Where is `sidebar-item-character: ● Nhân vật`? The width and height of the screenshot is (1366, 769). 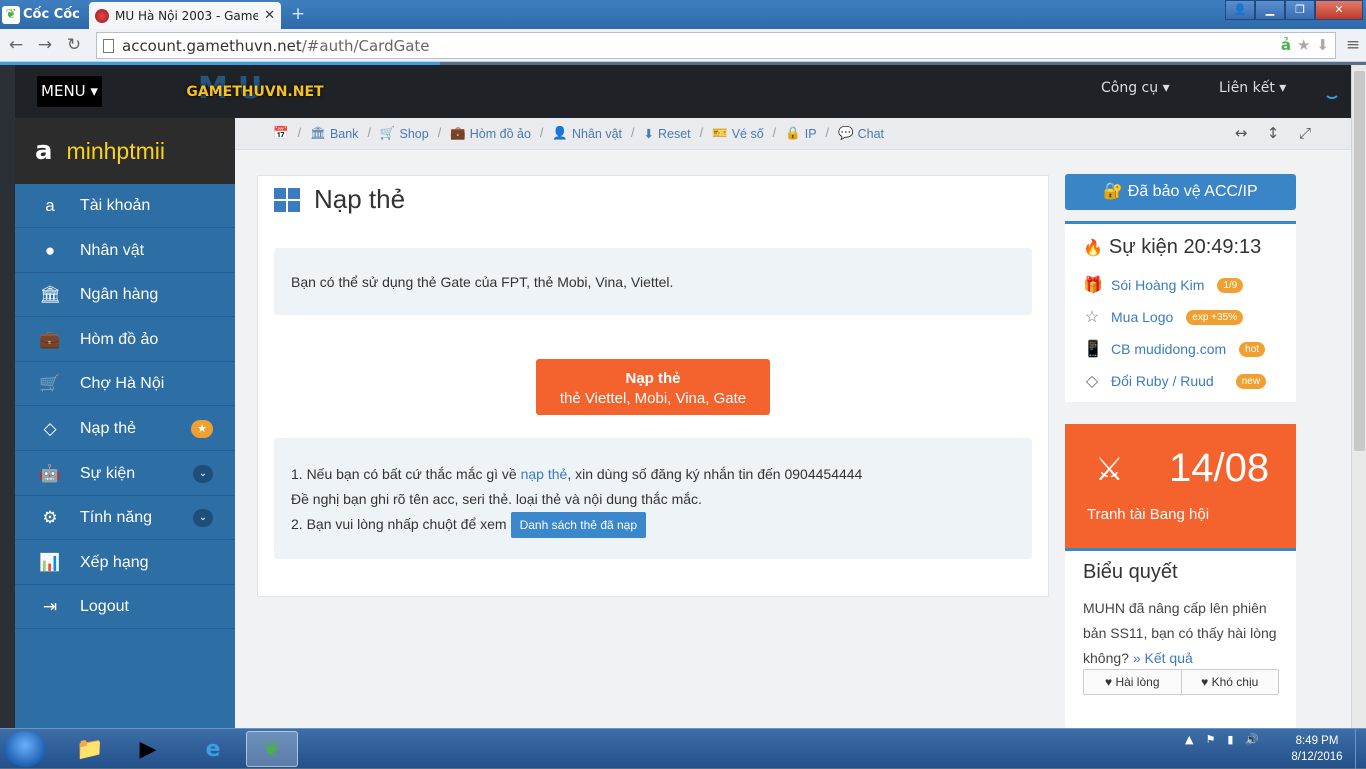 sidebar-item-character: ● Nhân vật is located at coordinates (125, 251).